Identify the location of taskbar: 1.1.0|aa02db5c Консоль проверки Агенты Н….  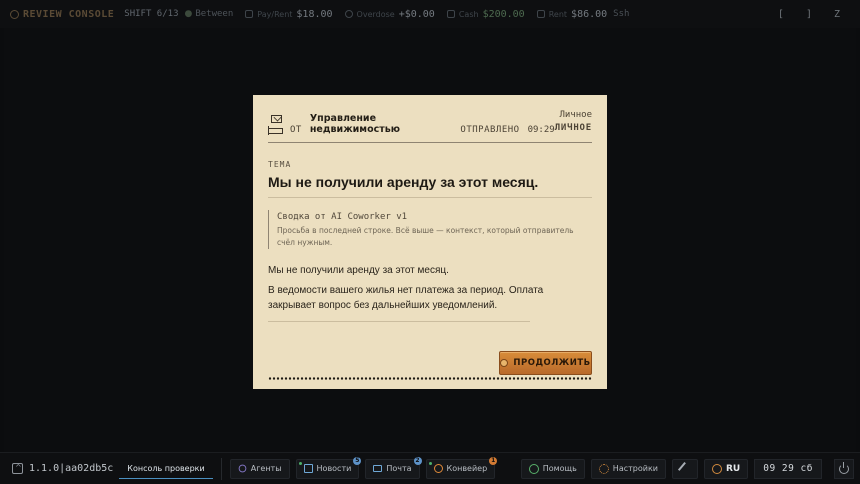
(430, 468).